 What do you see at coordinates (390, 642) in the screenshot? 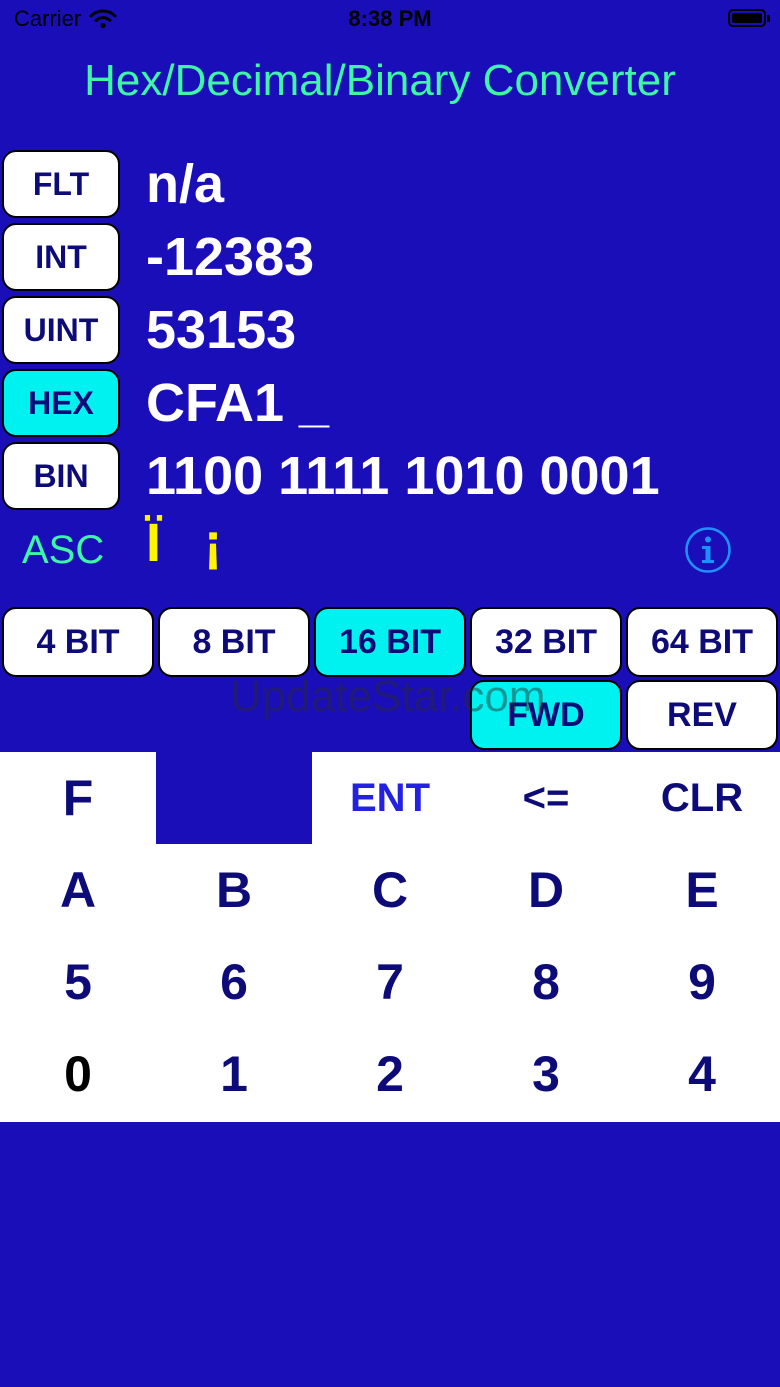
I see `16-bit-button: 16 BIT` at bounding box center [390, 642].